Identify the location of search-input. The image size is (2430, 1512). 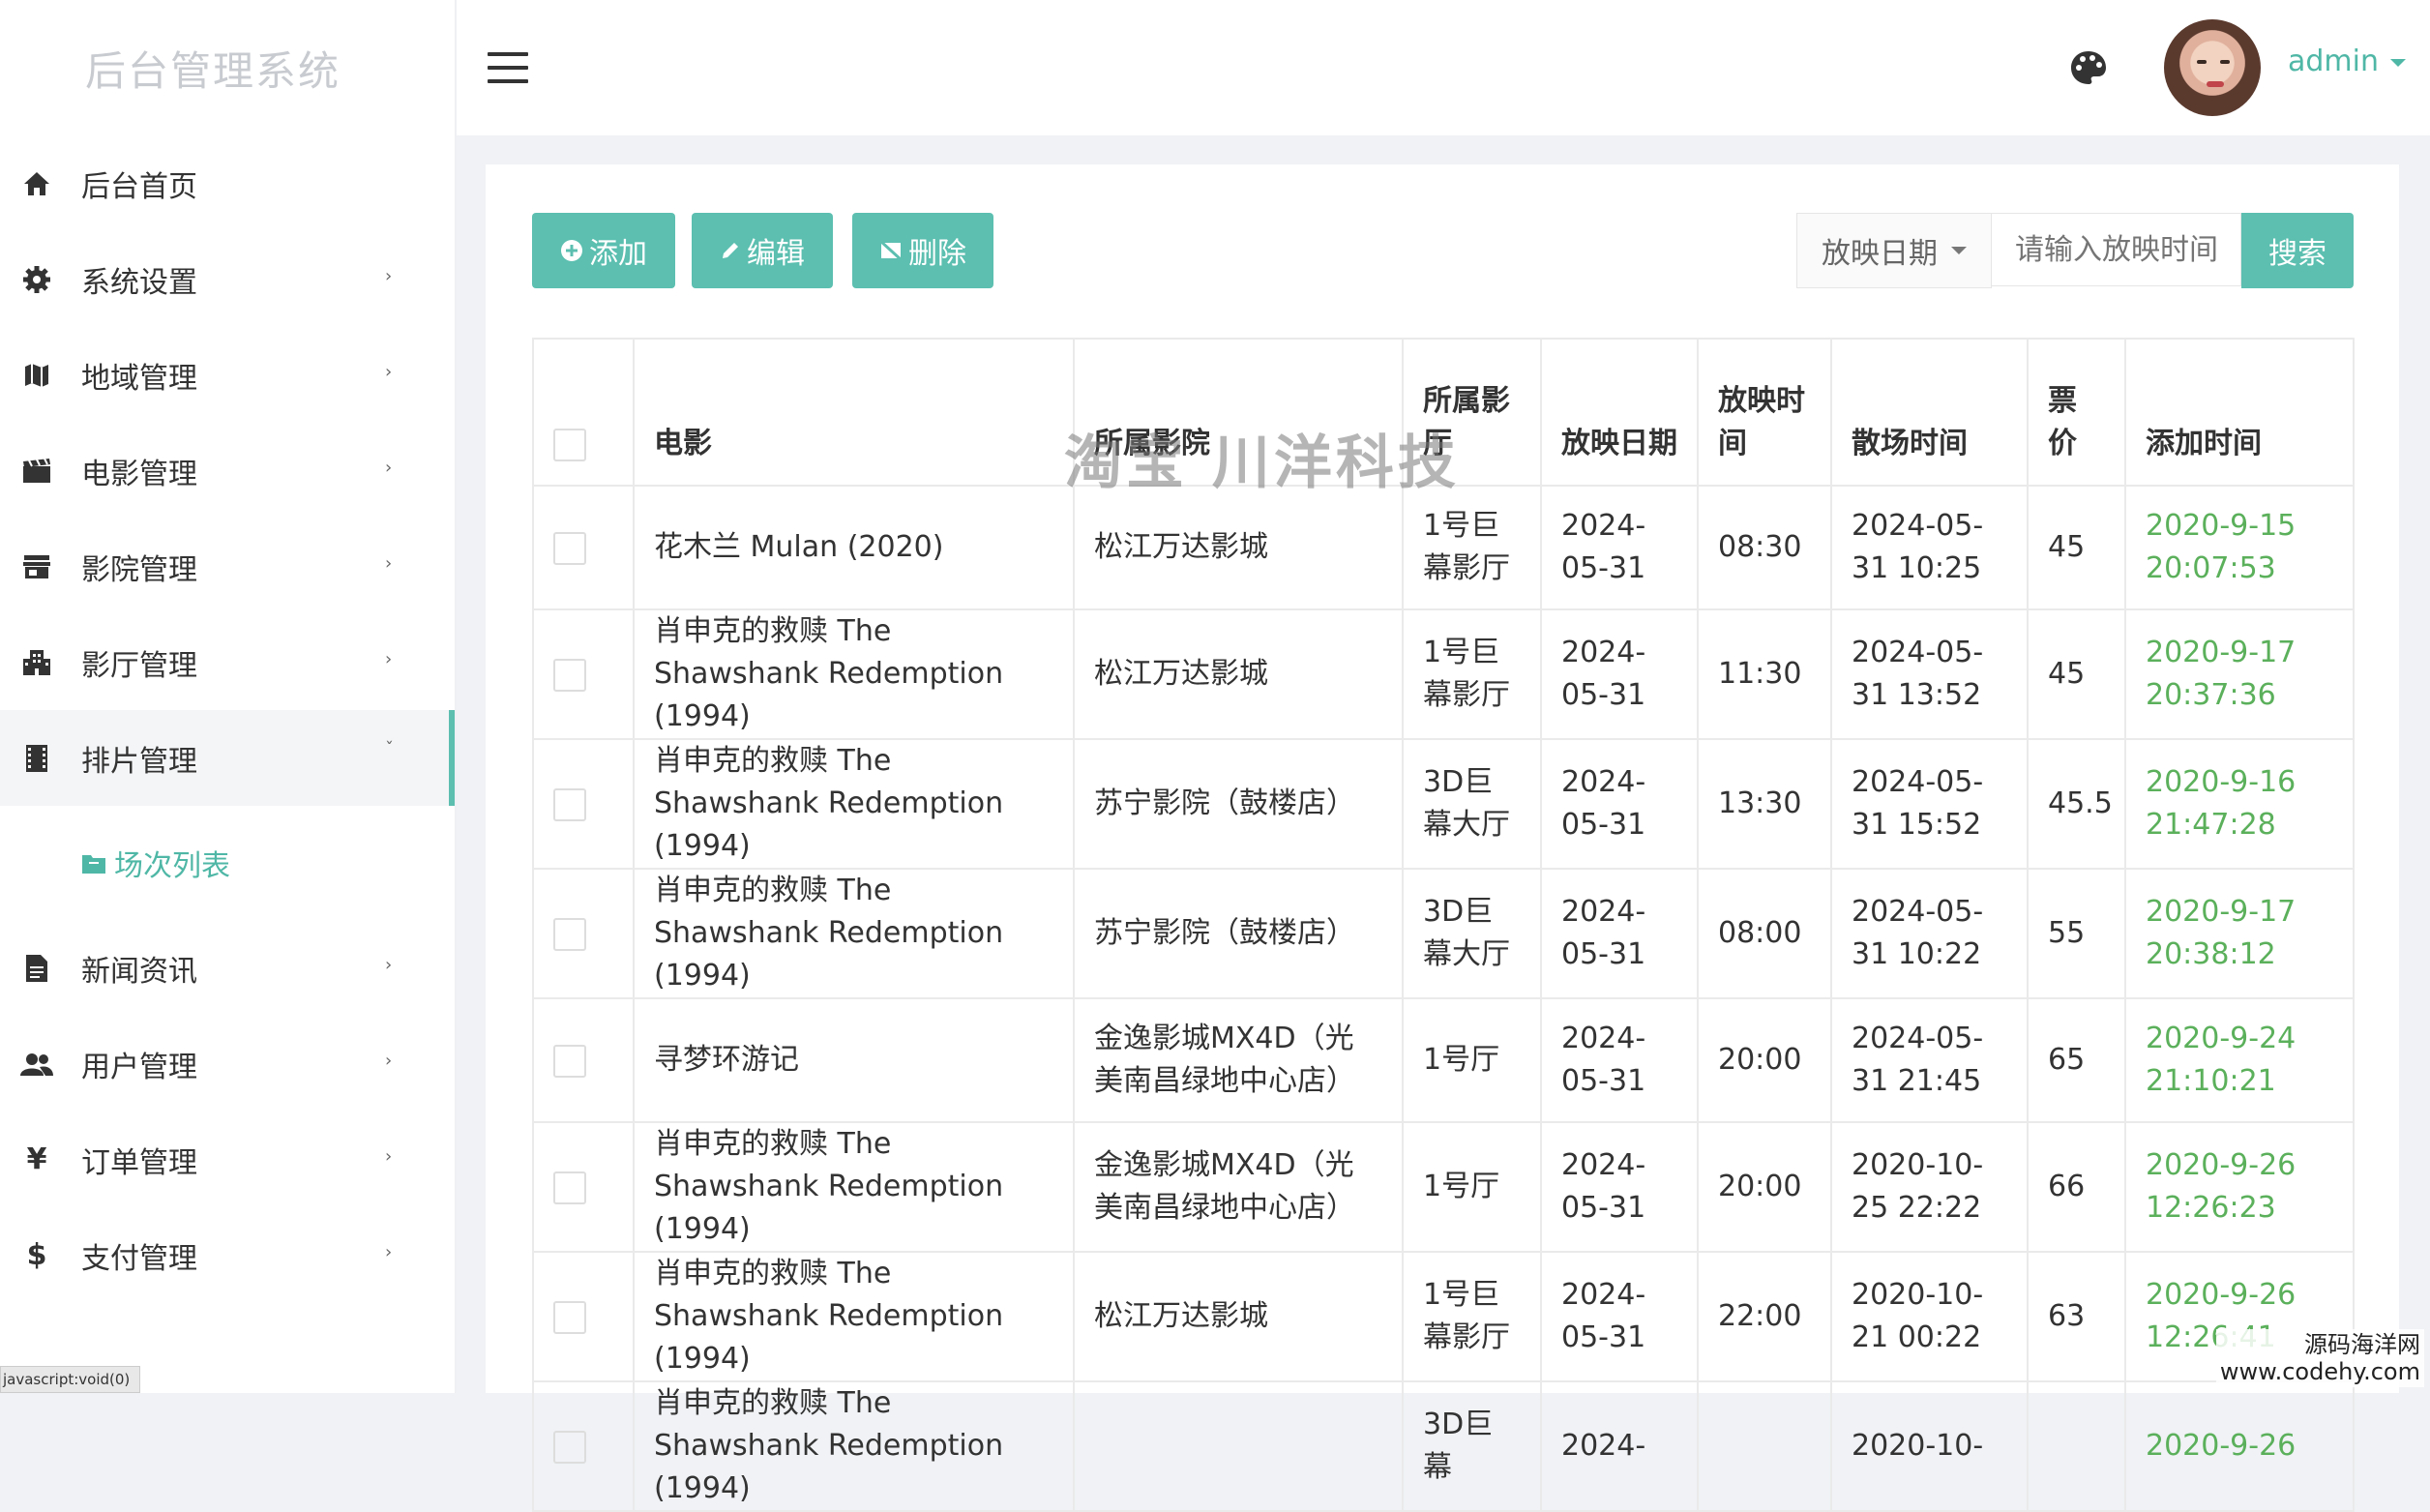
(2116, 250).